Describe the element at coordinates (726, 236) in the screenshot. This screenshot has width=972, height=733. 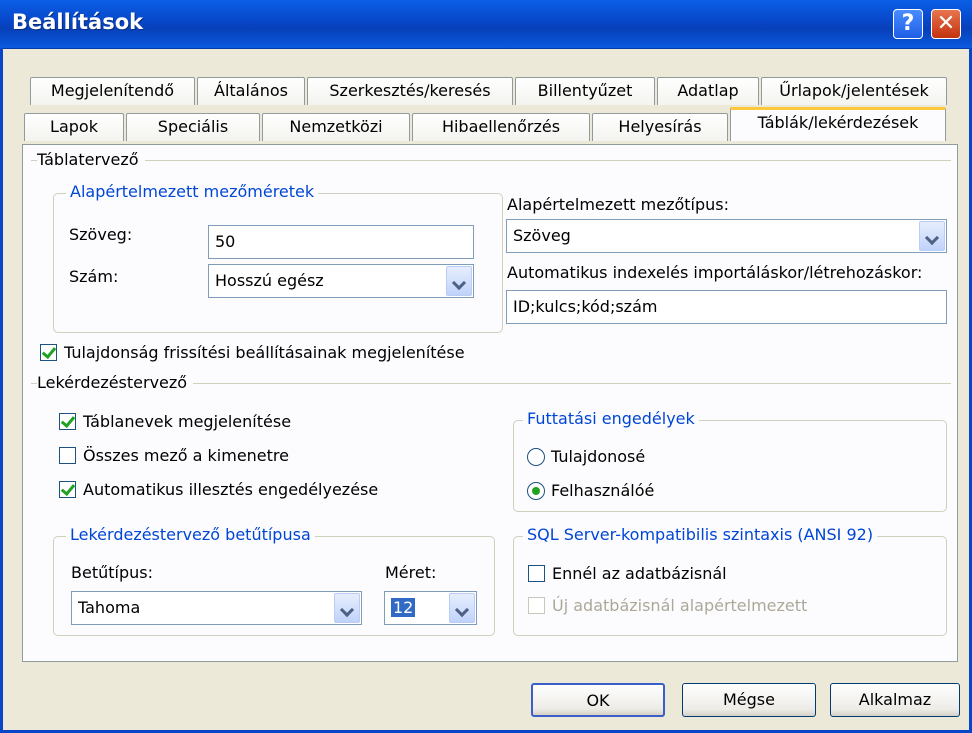
I see `default-field-type-select: Szöveg` at that location.